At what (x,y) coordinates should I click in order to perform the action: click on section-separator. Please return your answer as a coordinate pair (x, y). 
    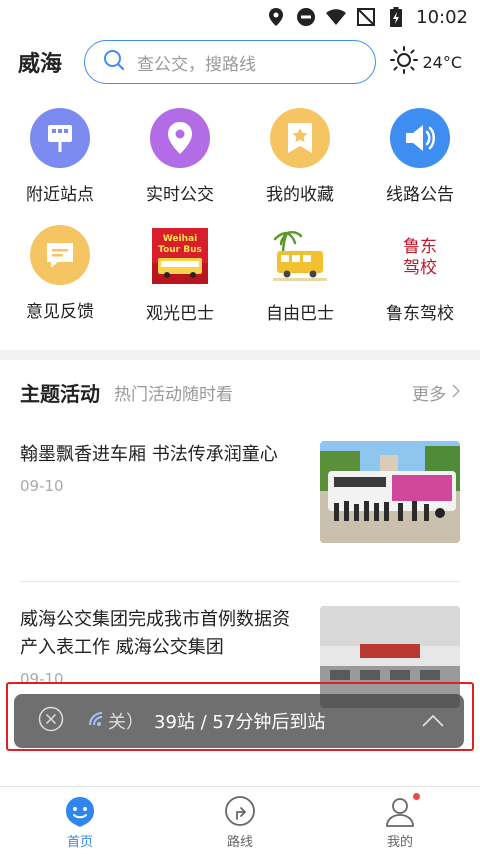
    Looking at the image, I should click on (240, 355).